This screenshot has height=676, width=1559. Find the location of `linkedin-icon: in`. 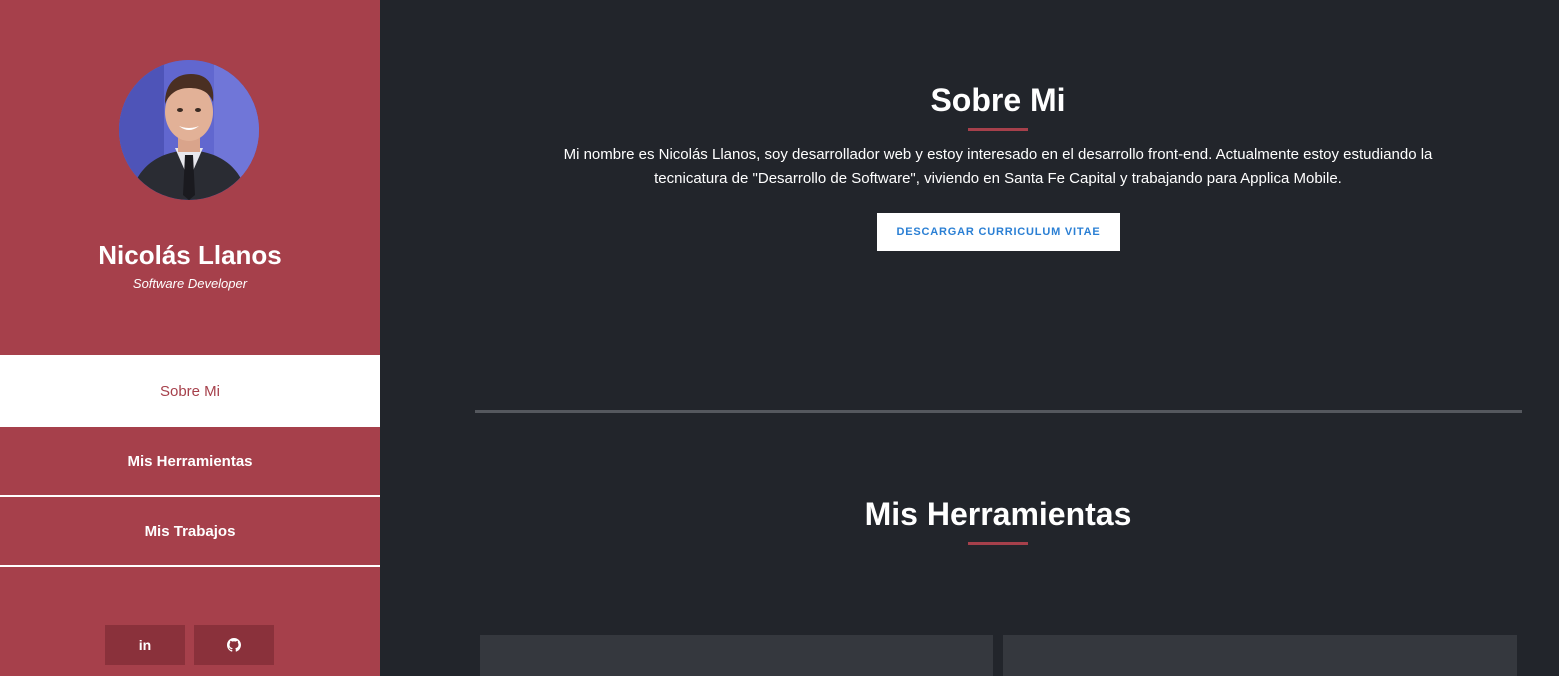

linkedin-icon: in is located at coordinates (145, 645).